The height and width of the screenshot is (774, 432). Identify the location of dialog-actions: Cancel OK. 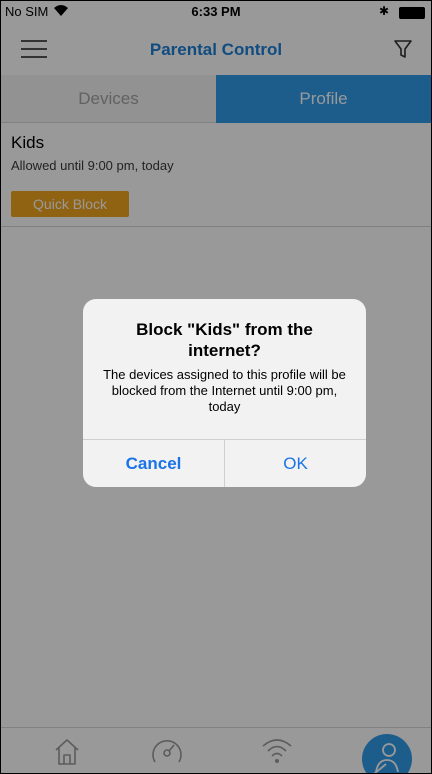
(224, 463).